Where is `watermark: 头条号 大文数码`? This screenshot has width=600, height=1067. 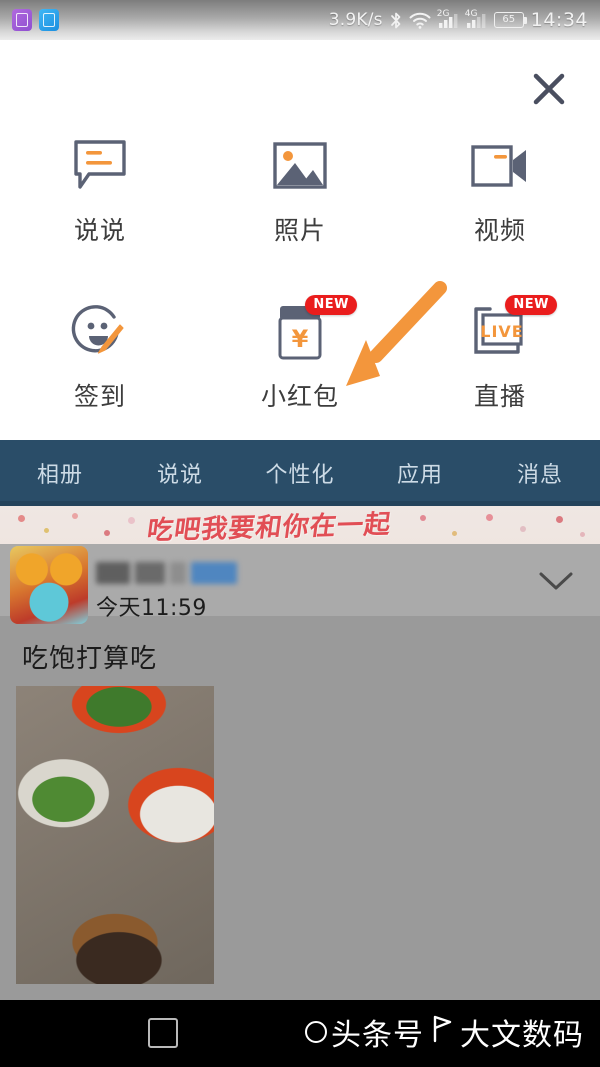 watermark: 头条号 大文数码 is located at coordinates (444, 1032).